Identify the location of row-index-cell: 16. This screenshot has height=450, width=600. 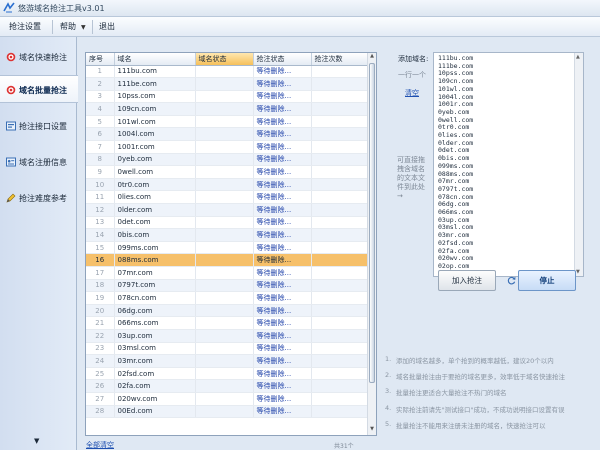
(100, 260).